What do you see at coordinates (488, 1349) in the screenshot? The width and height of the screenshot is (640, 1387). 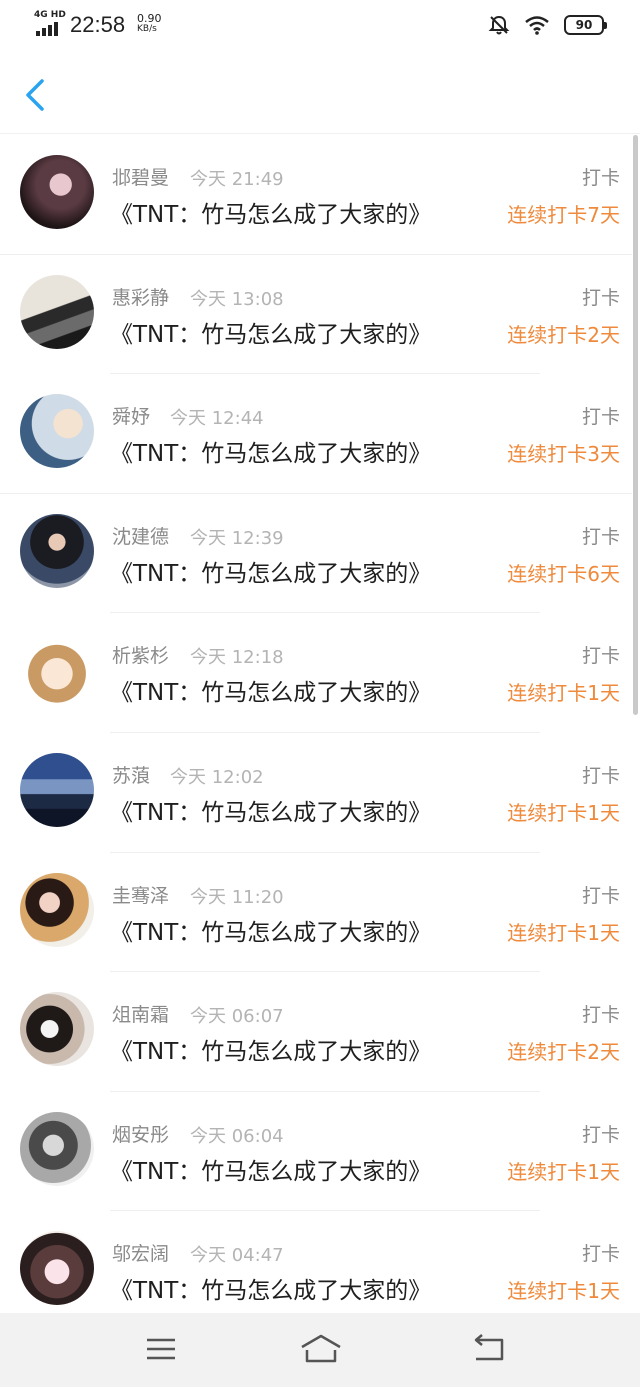 I see `back-icon` at bounding box center [488, 1349].